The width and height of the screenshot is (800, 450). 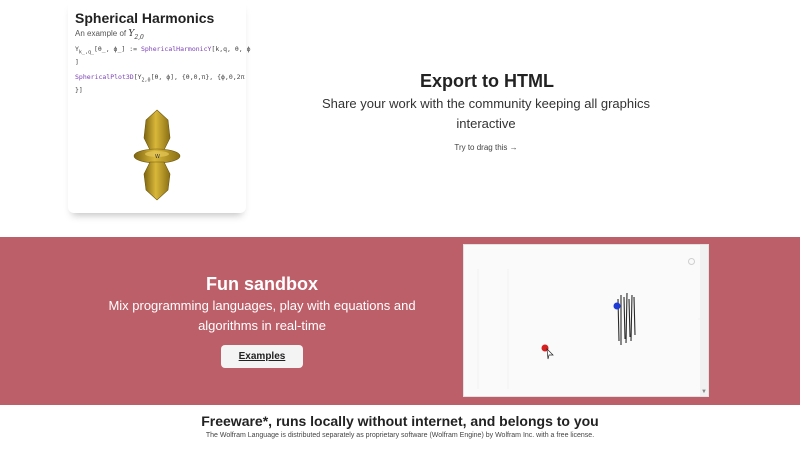 What do you see at coordinates (704, 320) in the screenshot?
I see `sandbox-scrollbar: ▼` at bounding box center [704, 320].